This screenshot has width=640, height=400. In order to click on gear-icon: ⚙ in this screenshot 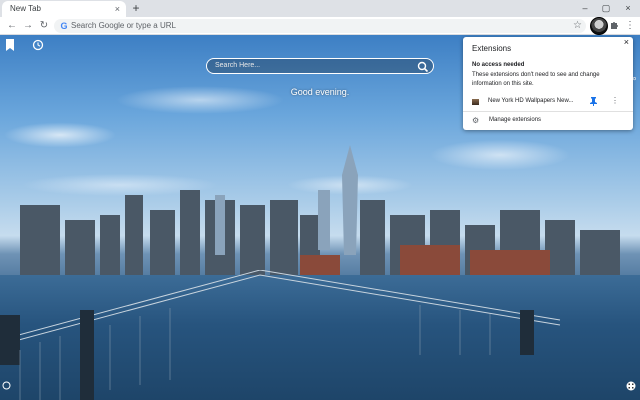, I will do `click(476, 120)`.